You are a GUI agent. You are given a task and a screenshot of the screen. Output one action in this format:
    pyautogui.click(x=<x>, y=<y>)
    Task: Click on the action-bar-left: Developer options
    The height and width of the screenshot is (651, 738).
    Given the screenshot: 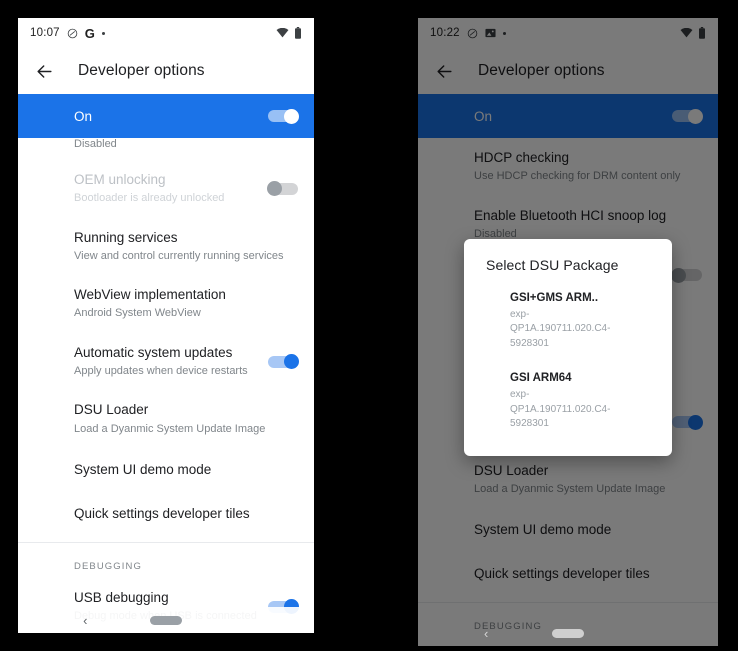 What is the action you would take?
    pyautogui.click(x=166, y=71)
    